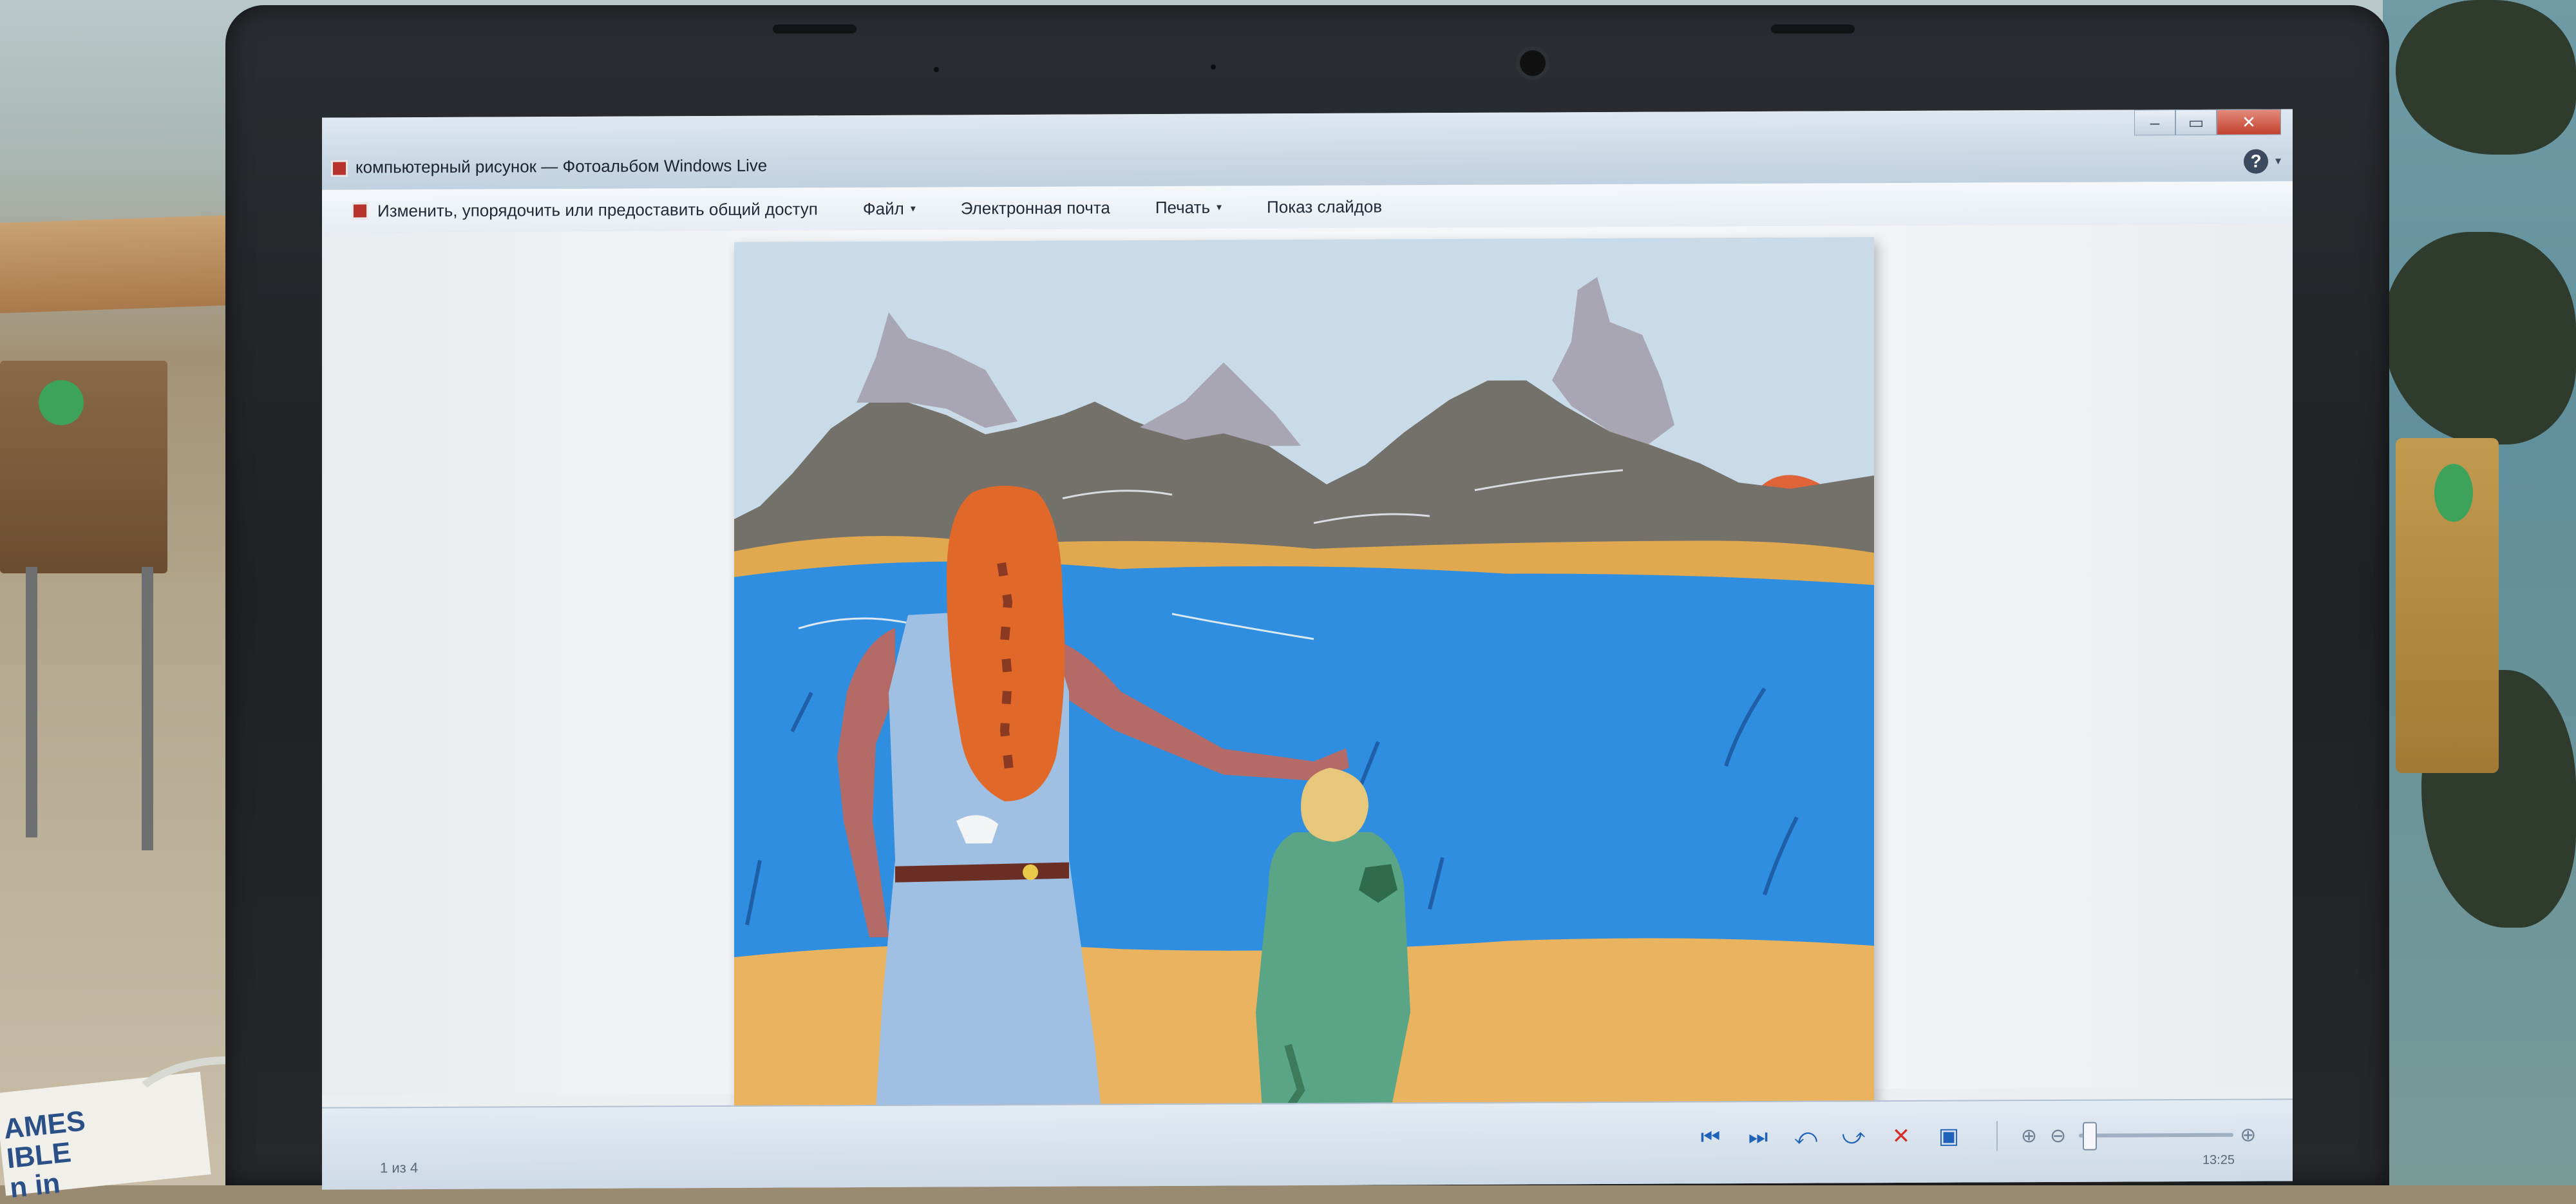 Image resolution: width=2576 pixels, height=1204 pixels. What do you see at coordinates (1710, 1137) in the screenshot?
I see `previous-photo-button: ⏮` at bounding box center [1710, 1137].